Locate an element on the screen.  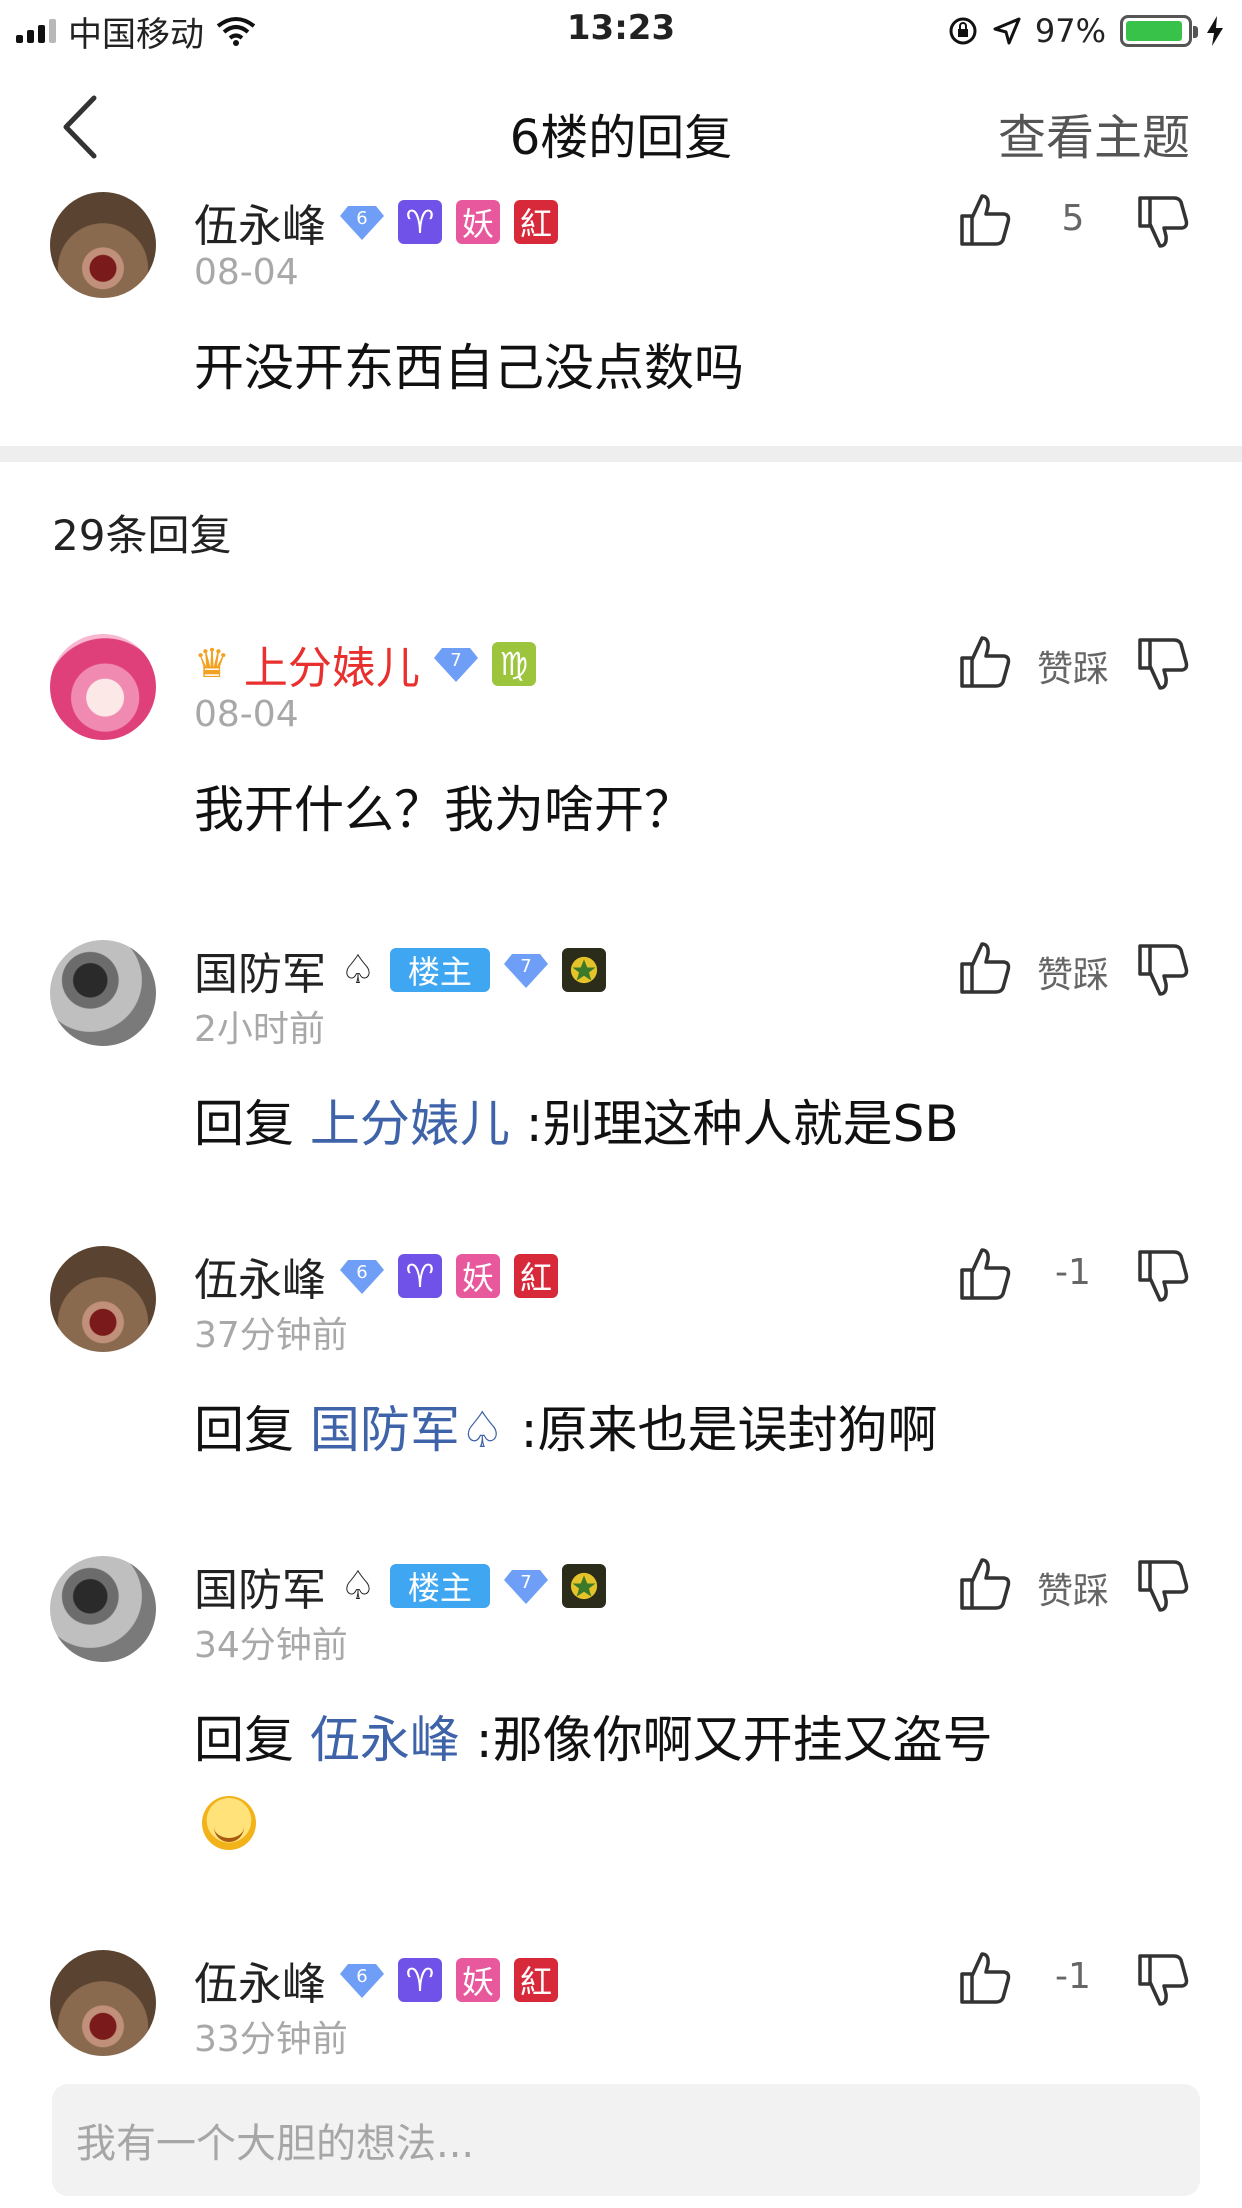
smile-emoji-icon is located at coordinates (229, 1823).